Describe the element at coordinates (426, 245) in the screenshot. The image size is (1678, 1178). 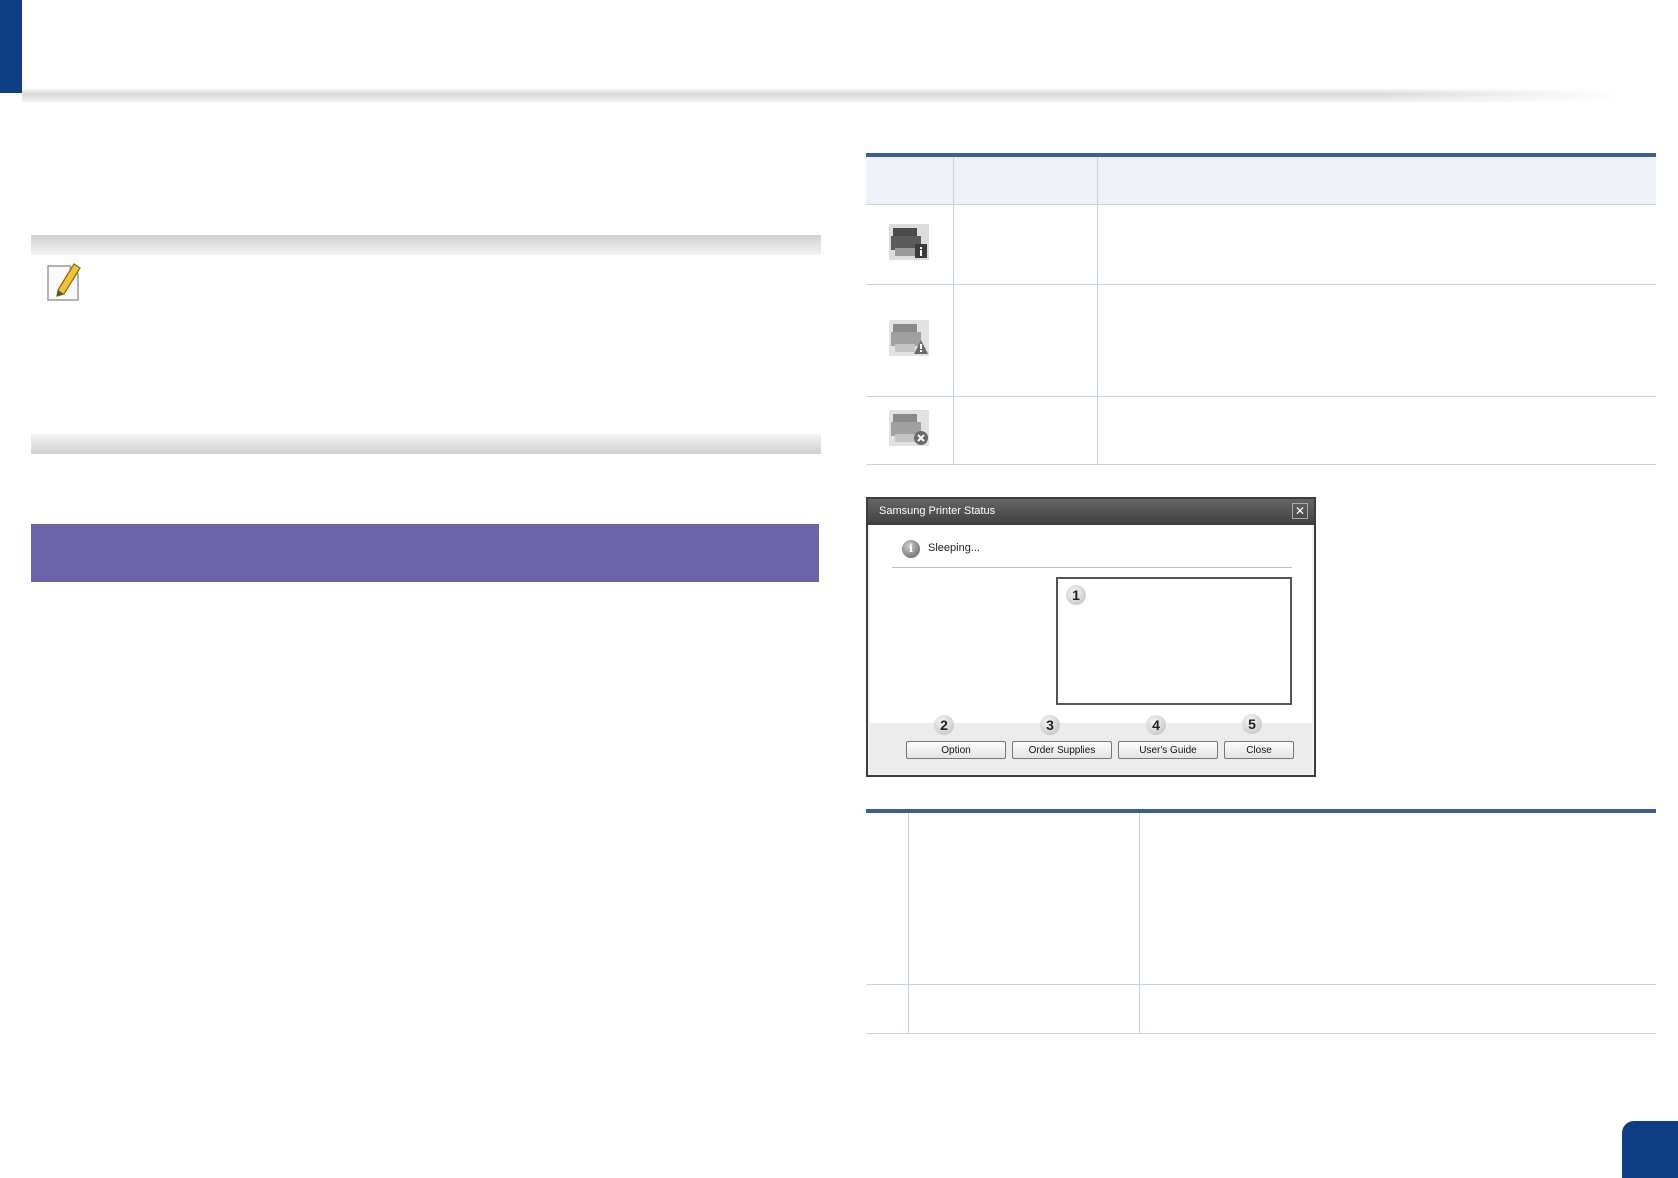
I see `note-box-top-band` at that location.